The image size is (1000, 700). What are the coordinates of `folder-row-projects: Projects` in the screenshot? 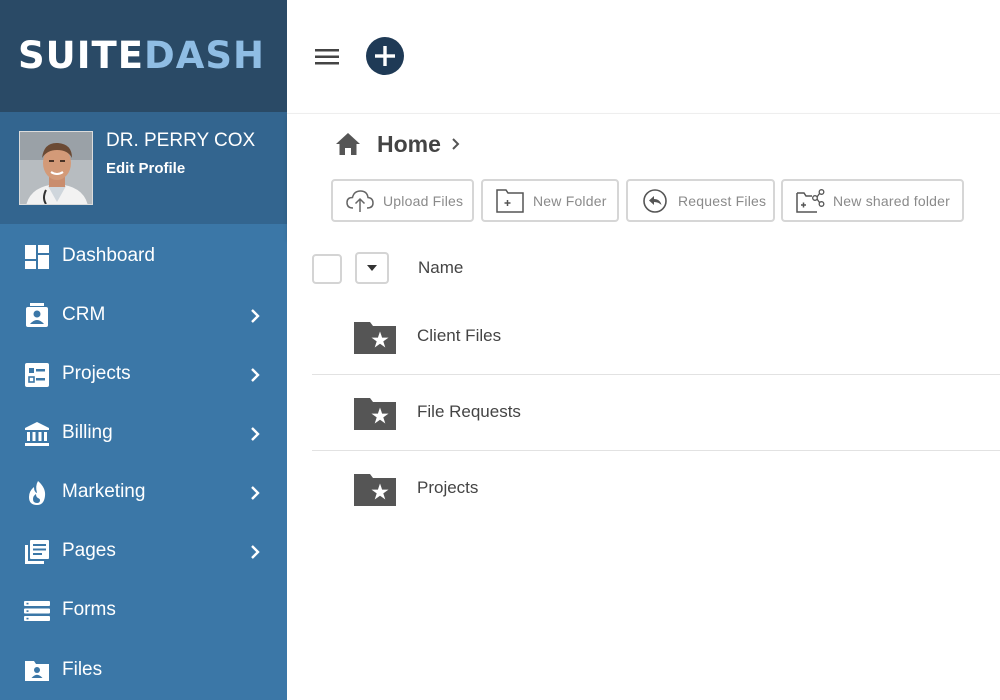 It's located at (656, 489).